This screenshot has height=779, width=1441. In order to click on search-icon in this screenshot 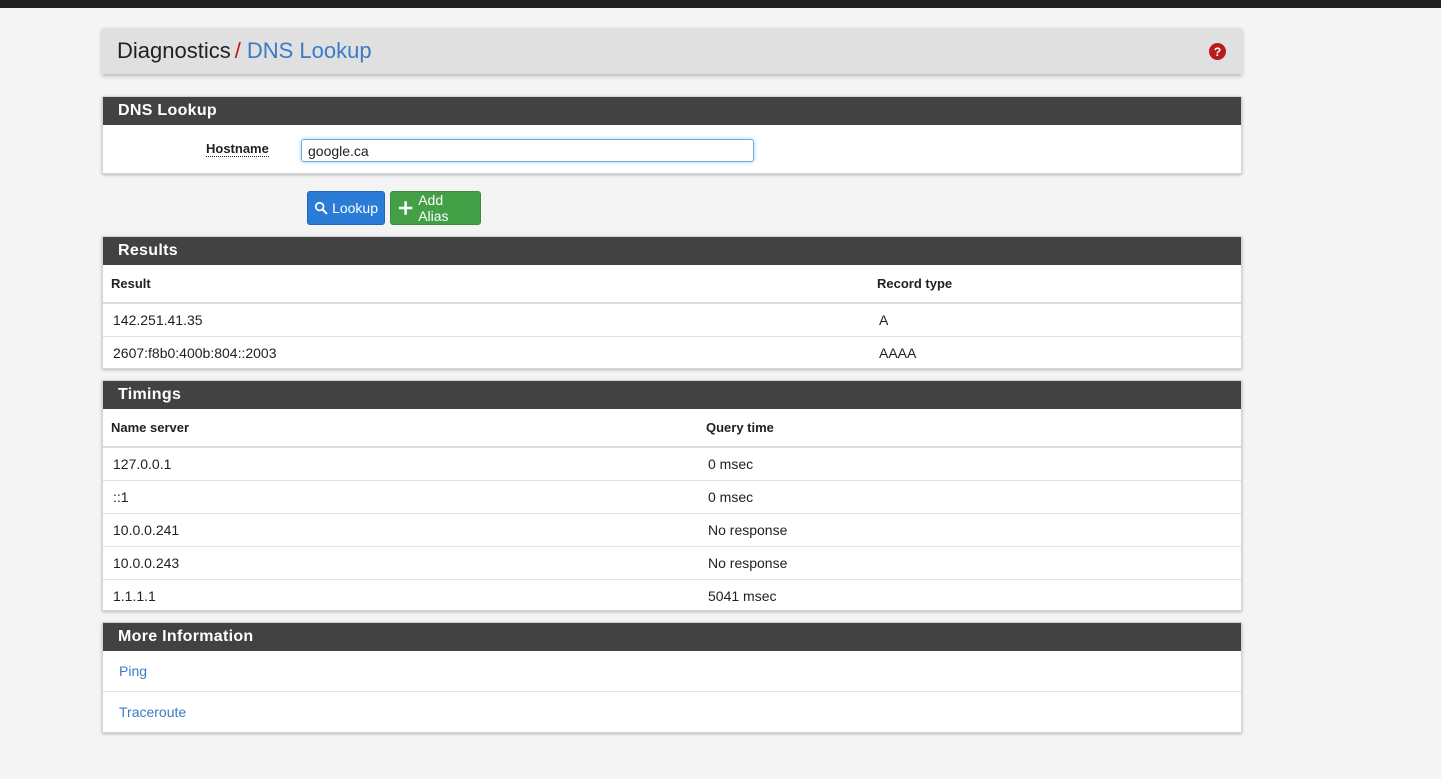, I will do `click(321, 208)`.